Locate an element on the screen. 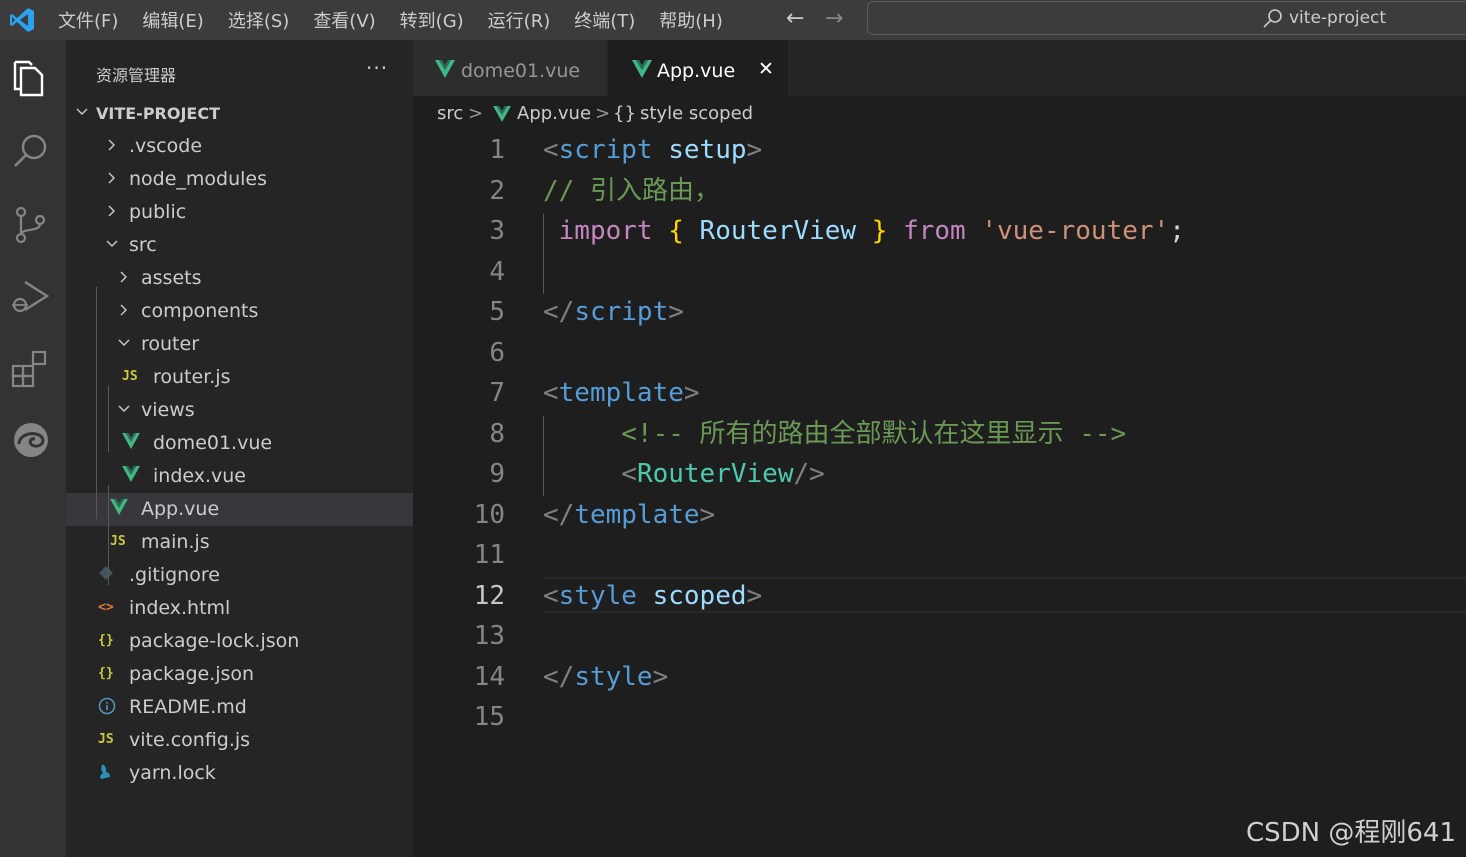 This screenshot has height=857, width=1466. tab-app-vue: App.vue ✕ is located at coordinates (698, 68).